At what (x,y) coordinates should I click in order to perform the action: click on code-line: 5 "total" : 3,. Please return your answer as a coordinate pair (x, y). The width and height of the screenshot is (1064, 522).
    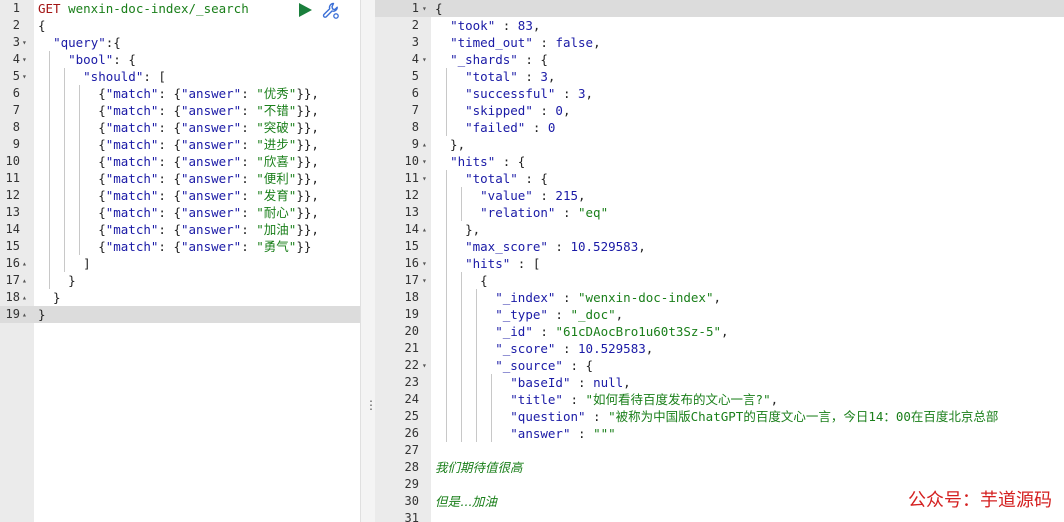
    Looking at the image, I should click on (719, 76).